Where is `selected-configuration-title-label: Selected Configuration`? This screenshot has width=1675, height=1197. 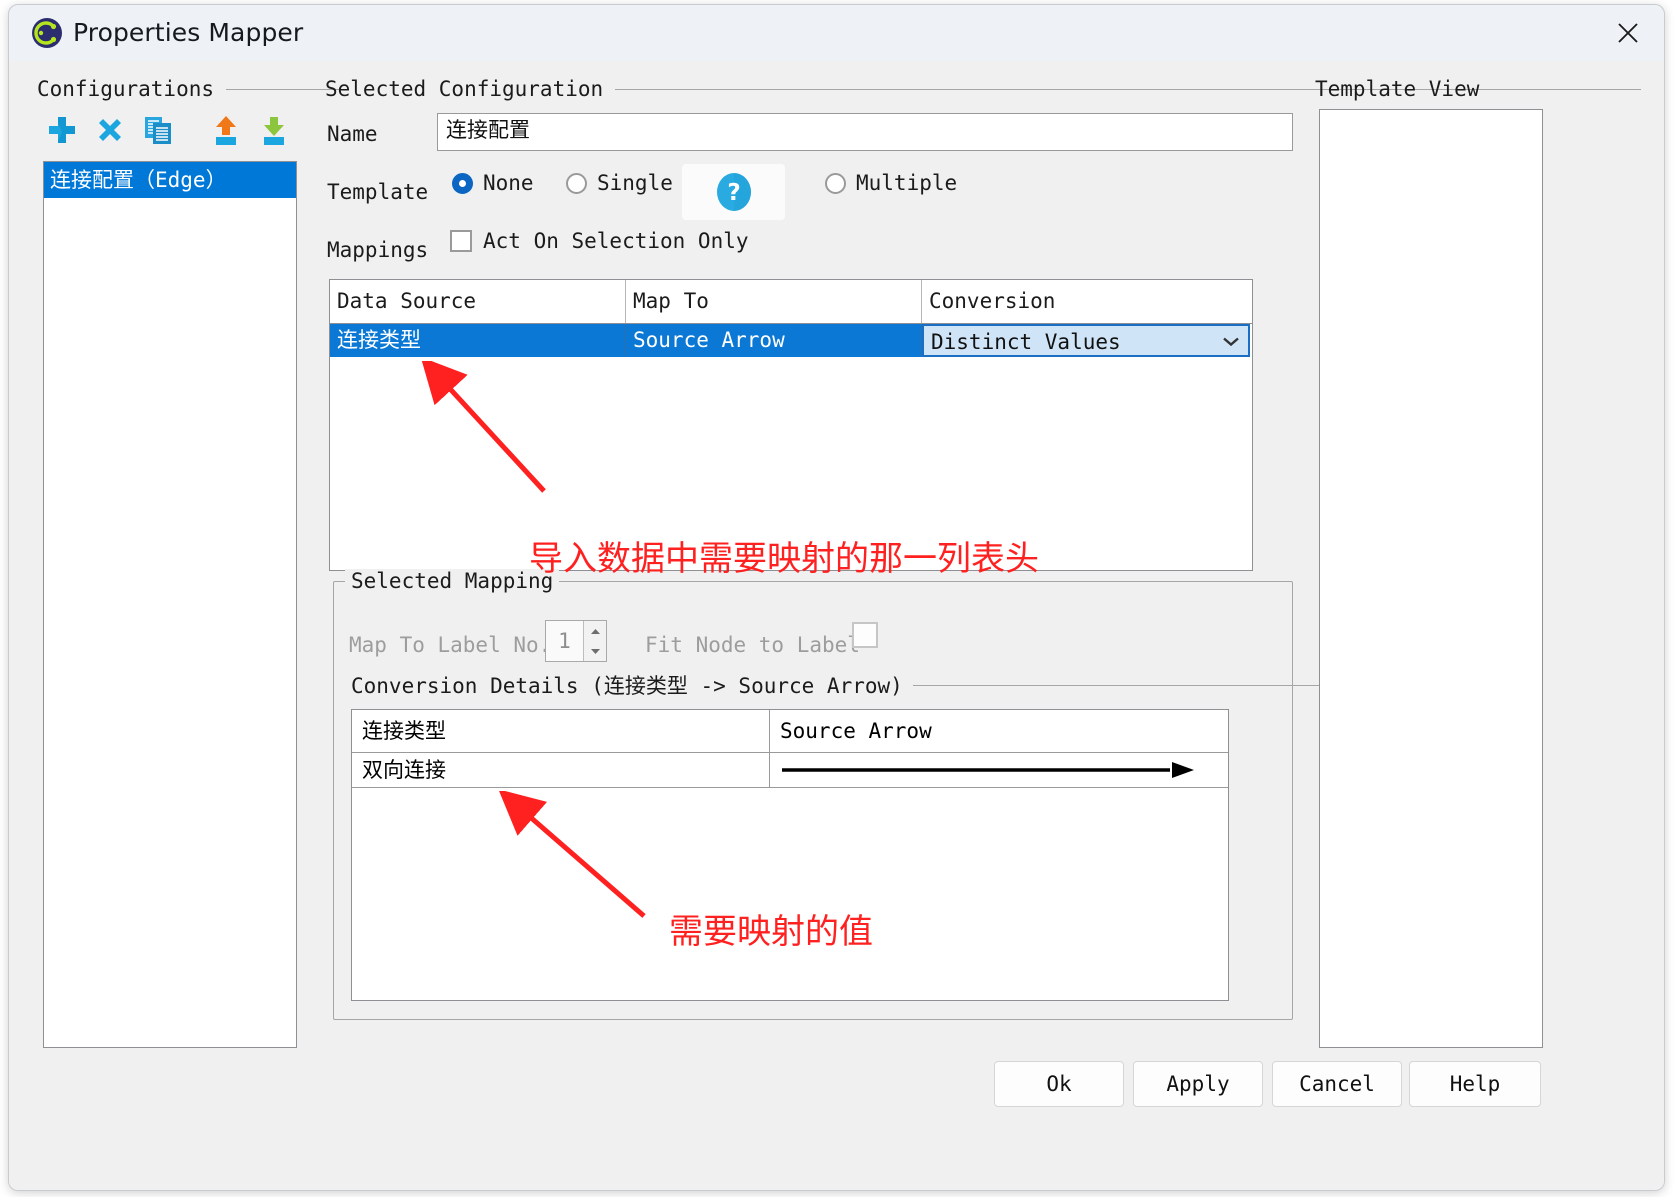 selected-configuration-title-label: Selected Configuration is located at coordinates (464, 89).